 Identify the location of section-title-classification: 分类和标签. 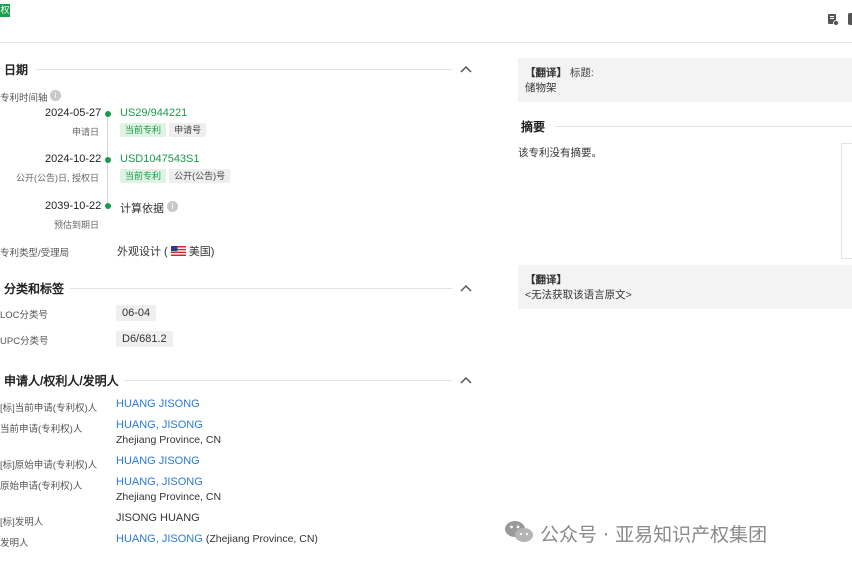
(34, 289).